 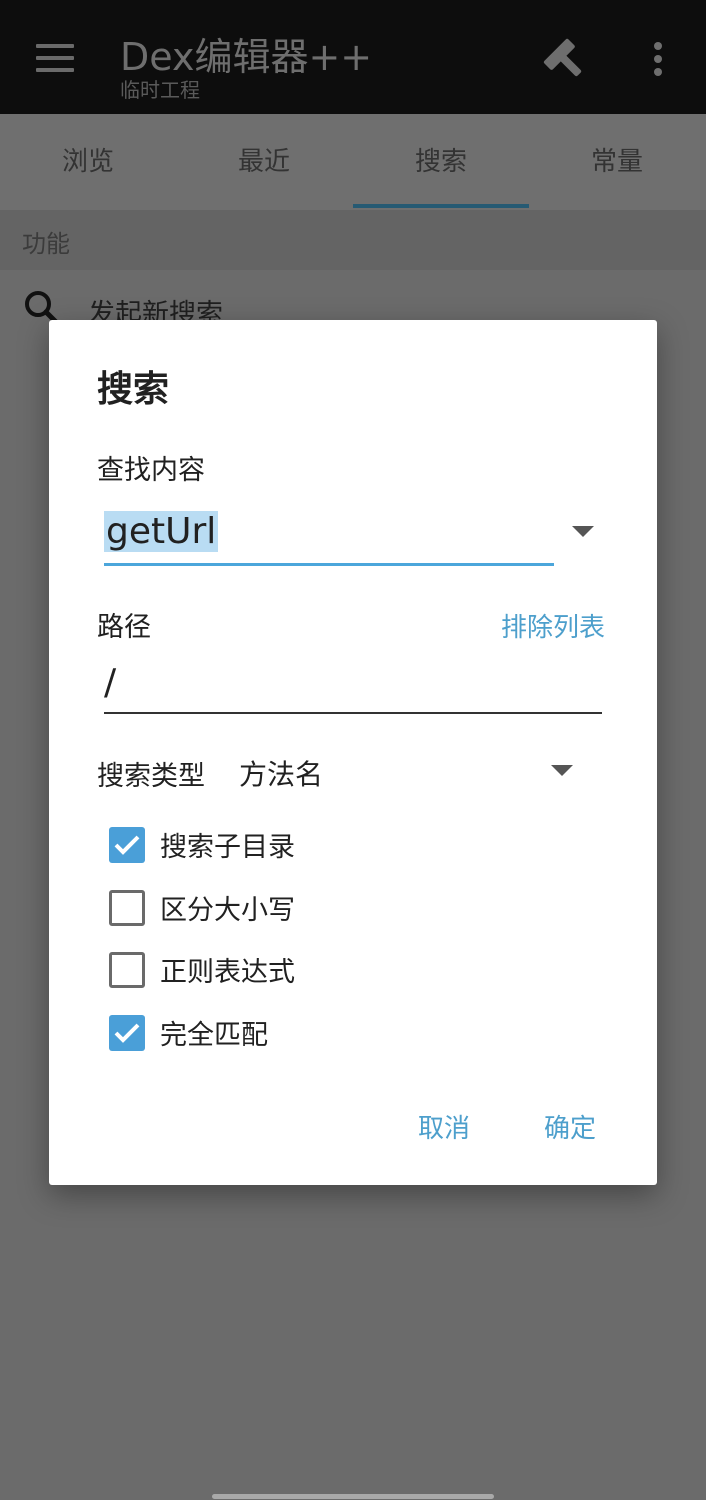 I want to click on search-type-select: 方法名, so click(x=281, y=773).